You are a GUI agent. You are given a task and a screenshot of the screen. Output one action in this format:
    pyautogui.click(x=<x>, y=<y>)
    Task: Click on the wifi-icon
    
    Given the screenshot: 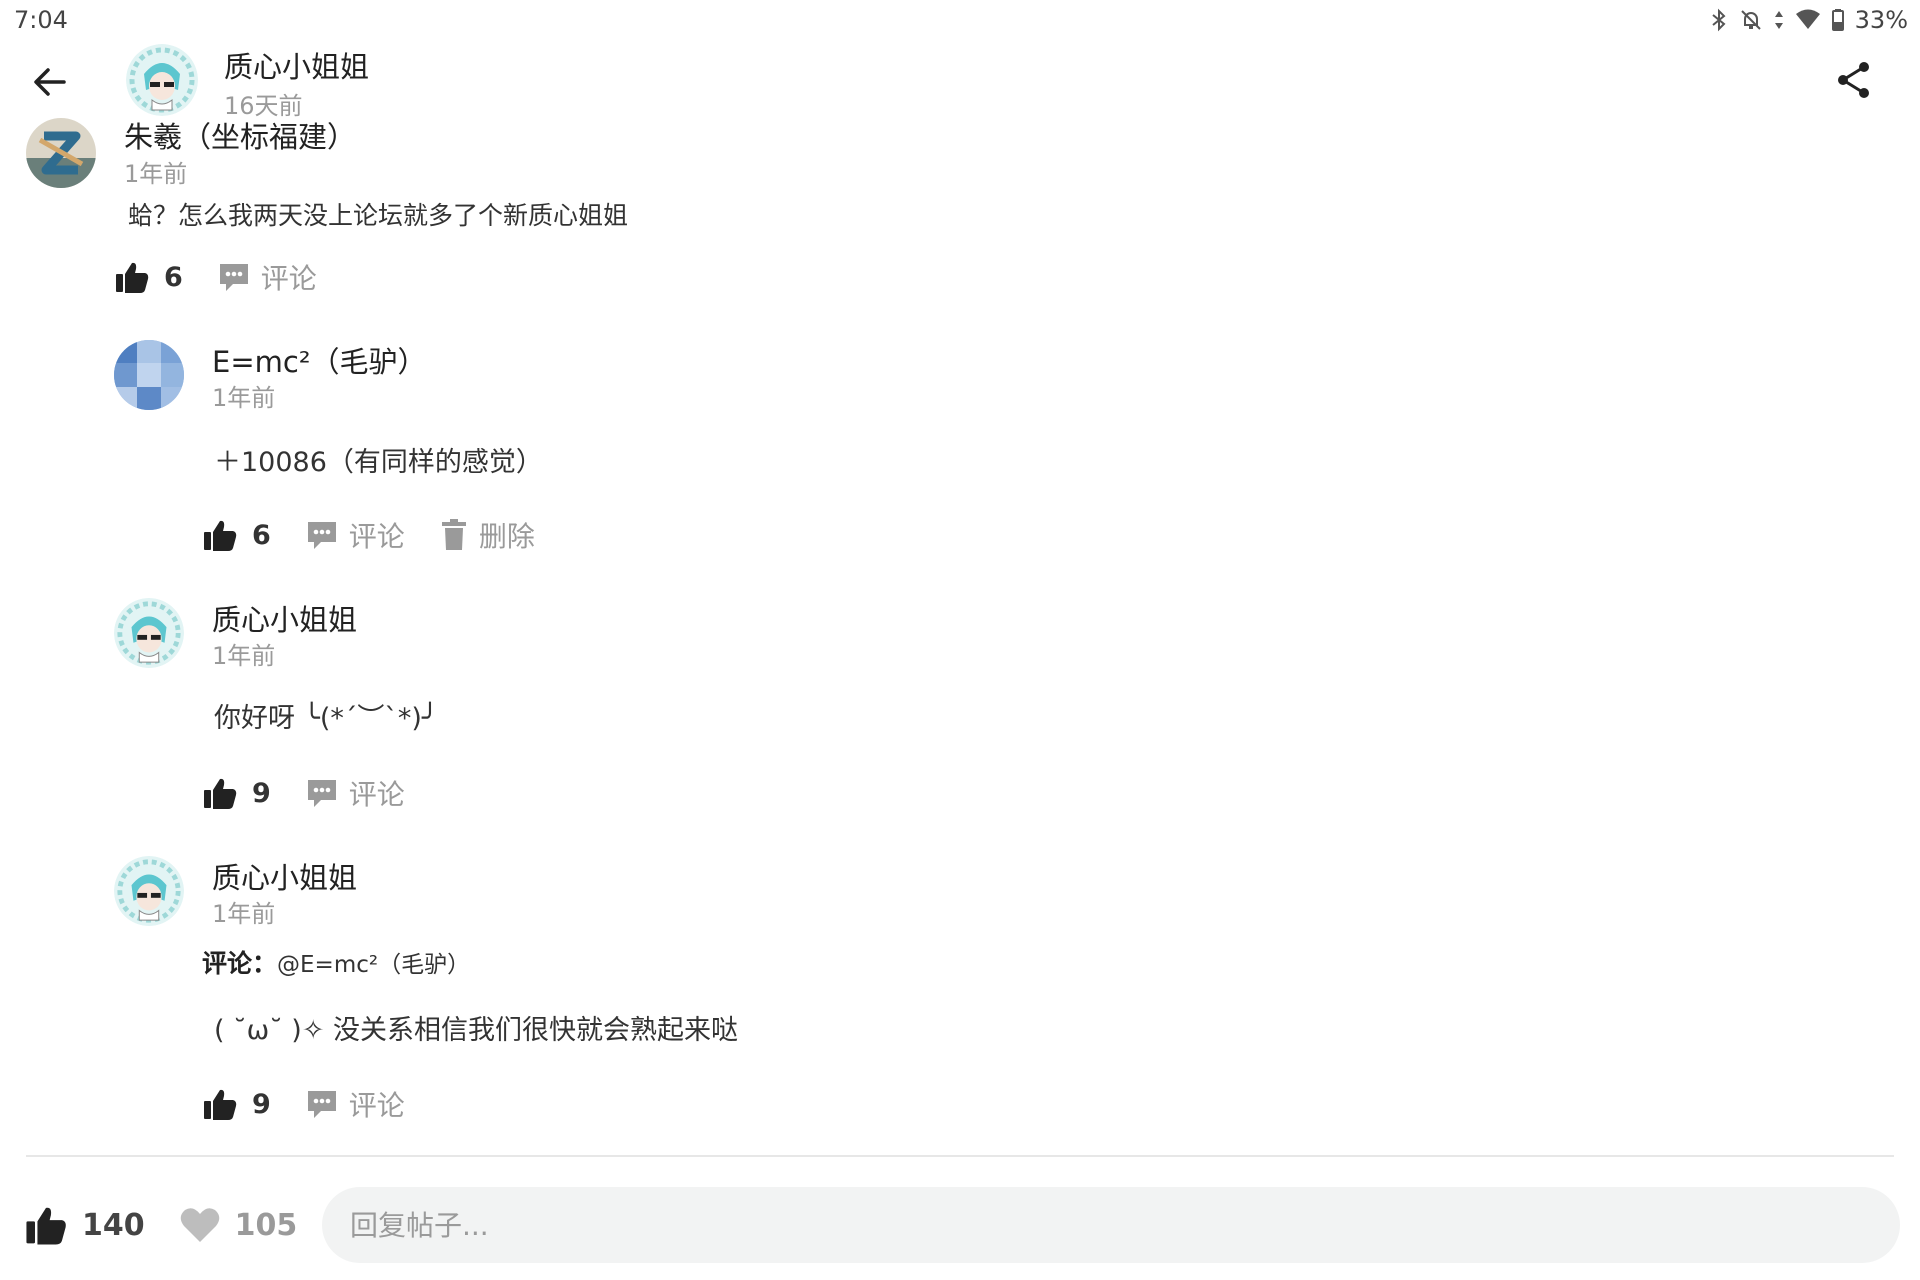 What is the action you would take?
    pyautogui.click(x=1807, y=19)
    